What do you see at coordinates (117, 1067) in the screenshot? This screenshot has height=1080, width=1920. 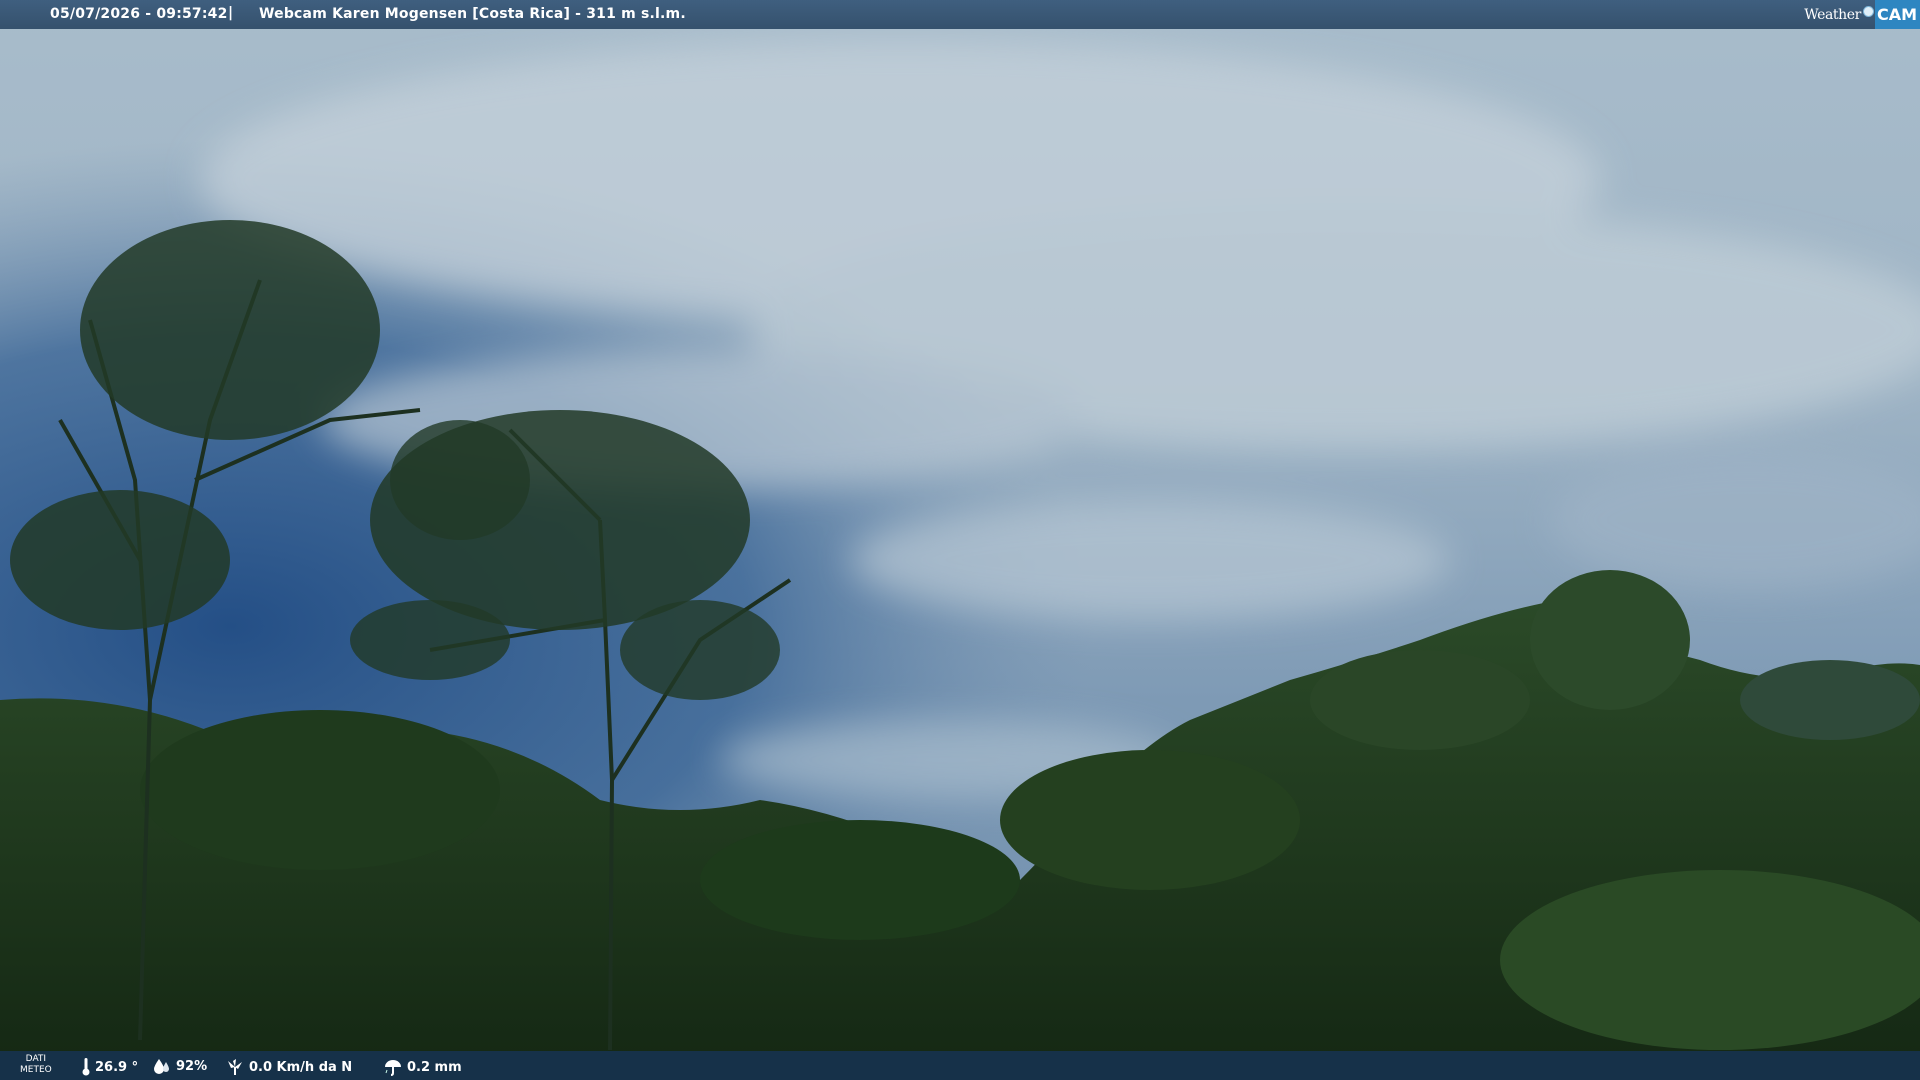 I see `temperature-value: 26.9 °` at bounding box center [117, 1067].